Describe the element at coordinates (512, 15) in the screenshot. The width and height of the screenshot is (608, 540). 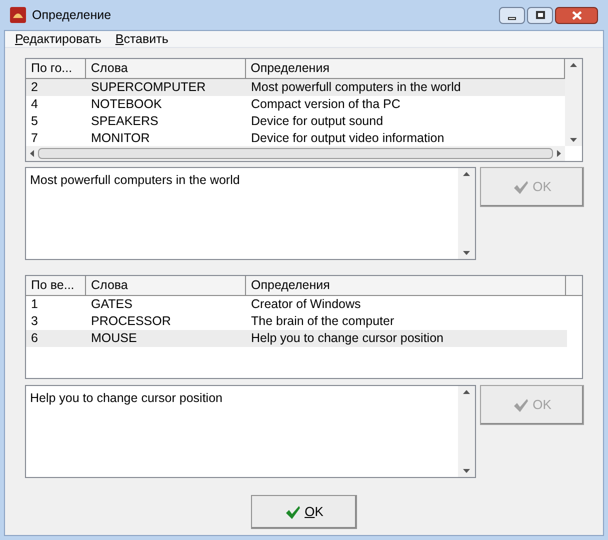
I see `minimize-button` at that location.